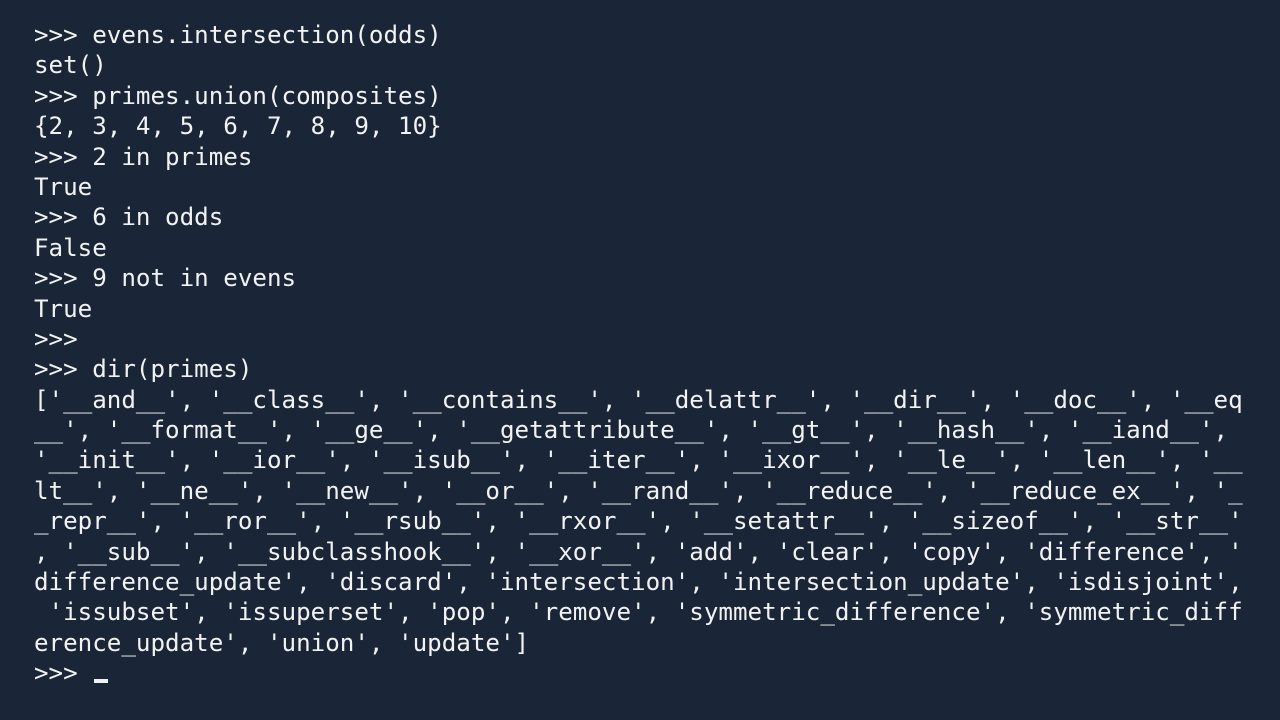  What do you see at coordinates (56, 338) in the screenshot?
I see `terminal-line: >>>` at bounding box center [56, 338].